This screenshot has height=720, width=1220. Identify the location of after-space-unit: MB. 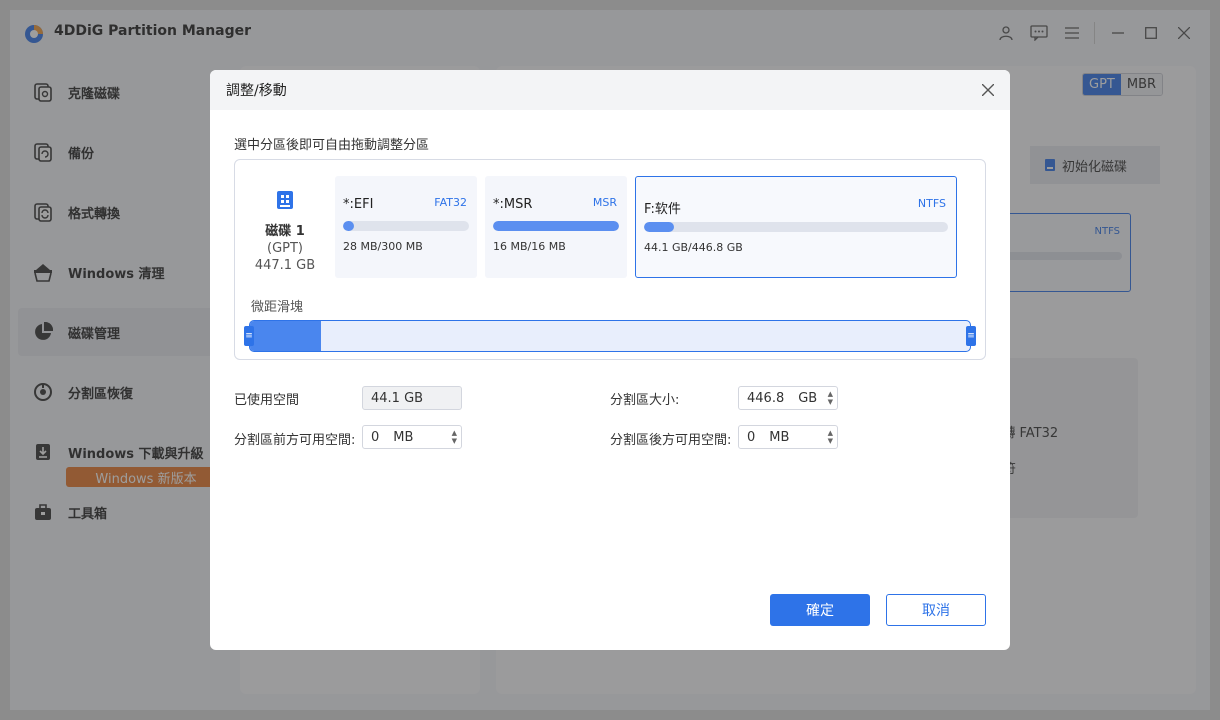
(779, 437).